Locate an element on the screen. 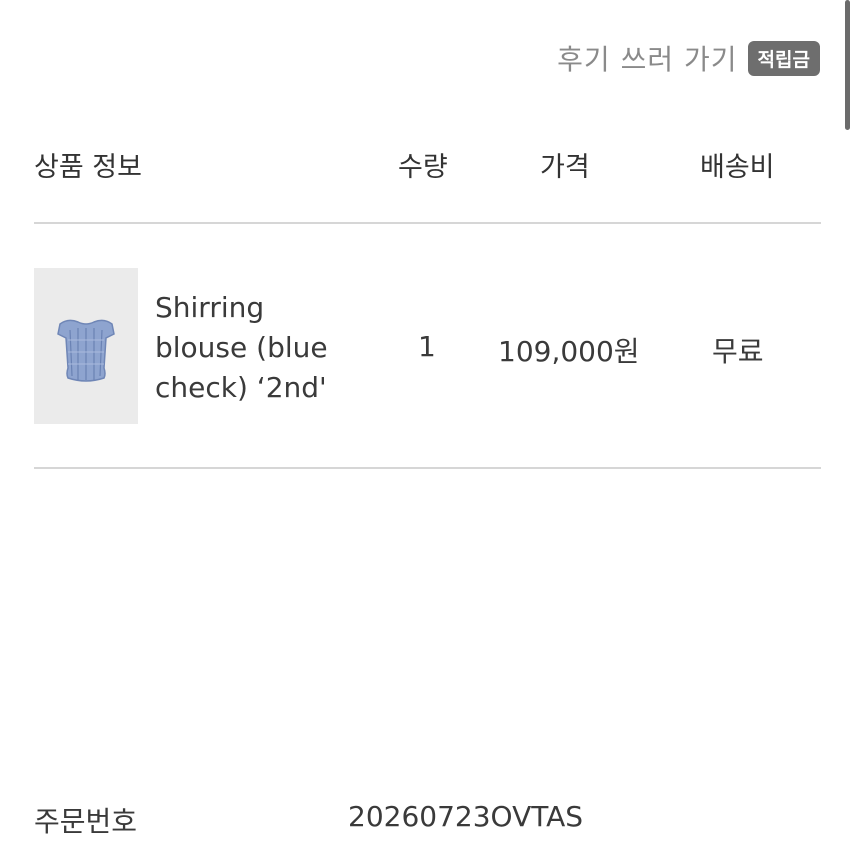 Image resolution: width=856 pixels, height=856 pixels. write-review-link: 후기 쓰러 가기 is located at coordinates (647, 58).